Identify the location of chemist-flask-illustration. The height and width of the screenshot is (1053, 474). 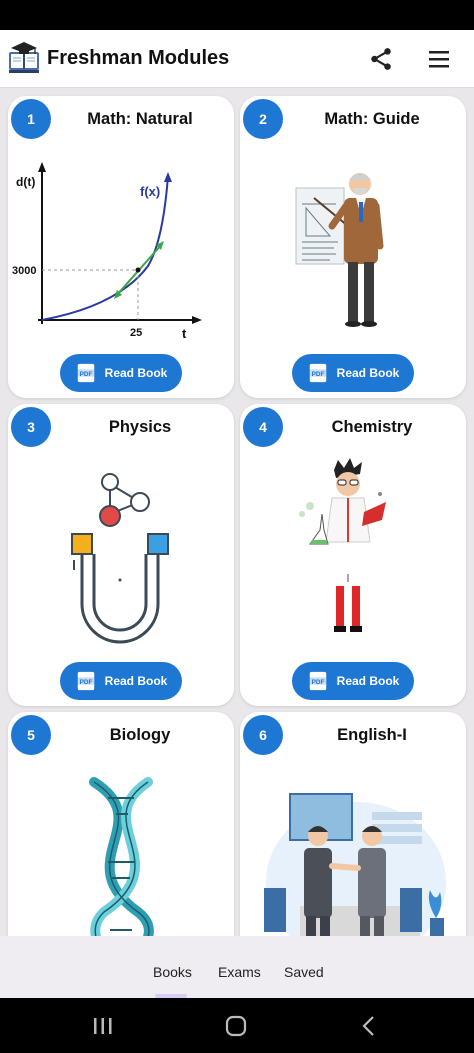
(342, 545).